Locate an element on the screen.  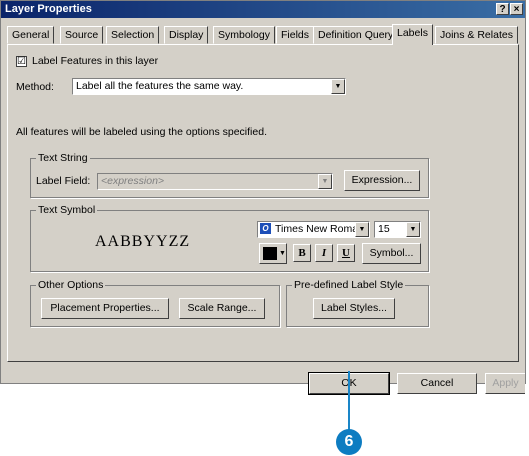
font-size-value: 15 is located at coordinates (384, 229).